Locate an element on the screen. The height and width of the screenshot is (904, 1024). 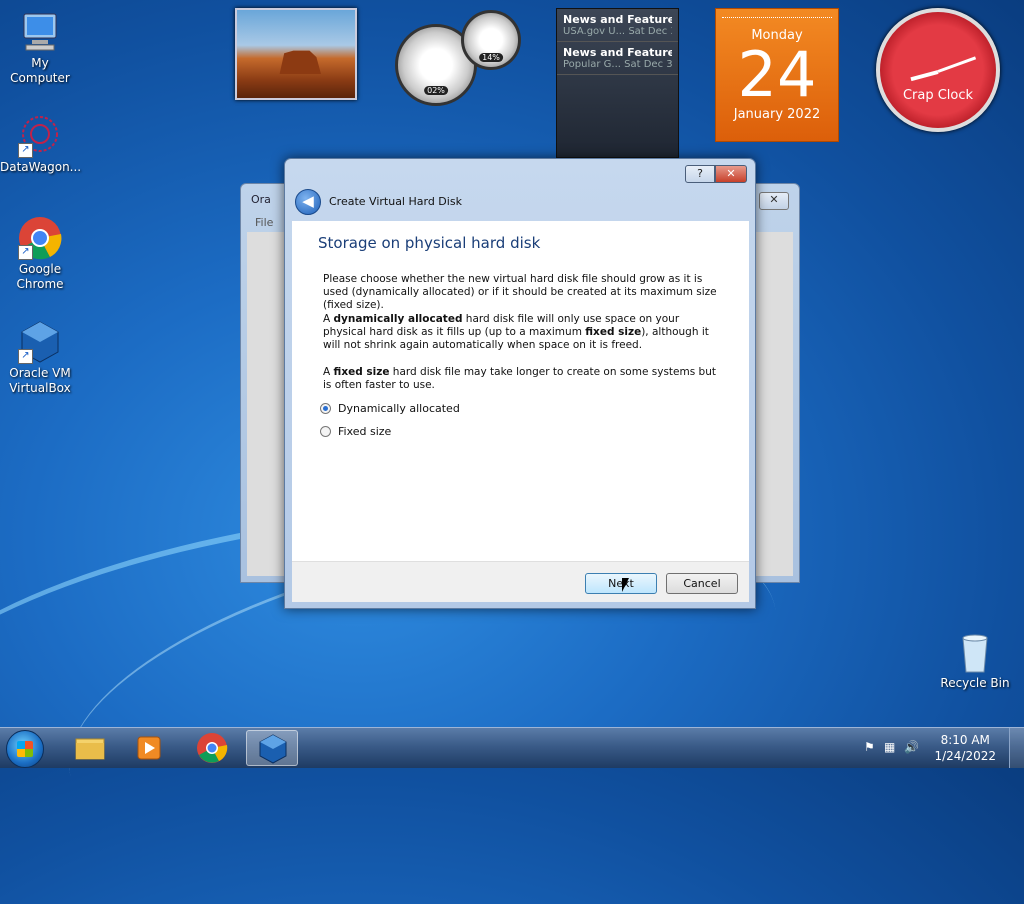
start-button is located at coordinates (25, 749).